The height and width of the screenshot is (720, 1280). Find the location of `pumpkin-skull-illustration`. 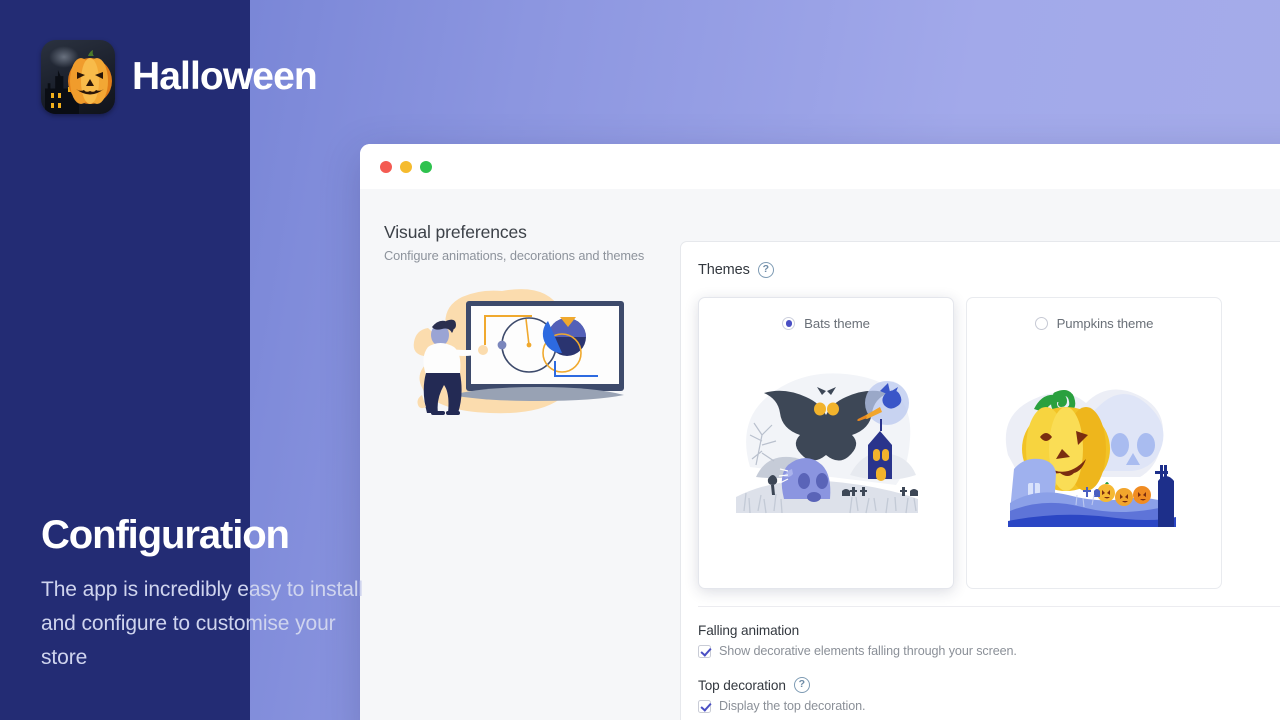

pumpkin-skull-illustration is located at coordinates (1090, 458).